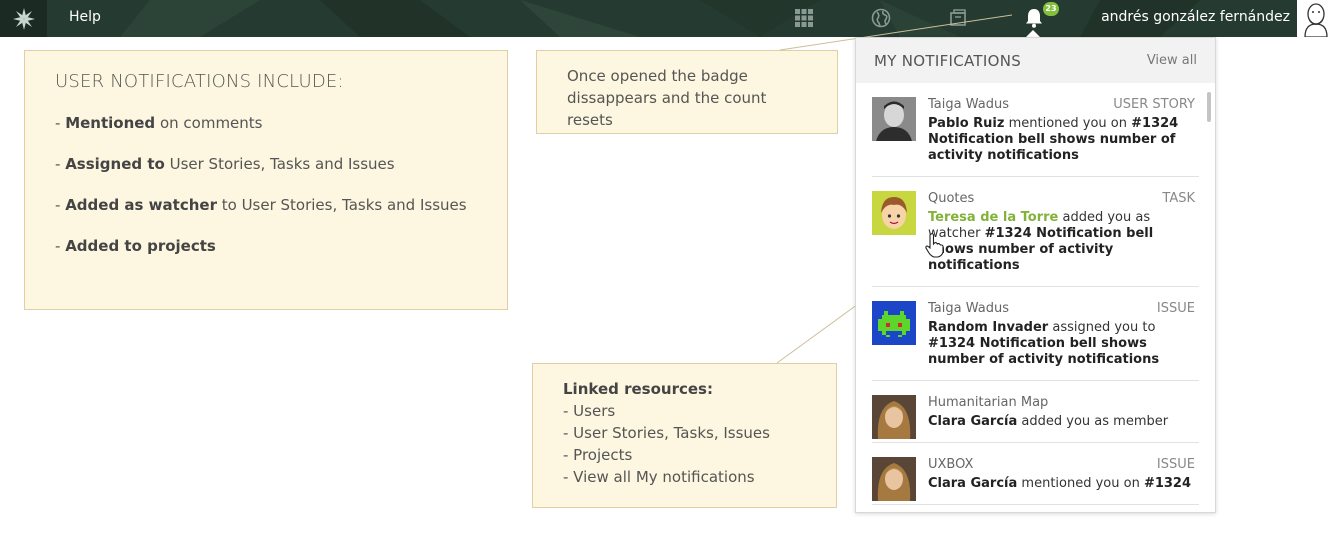  Describe the element at coordinates (1172, 60) in the screenshot. I see `view-all-link: View all` at that location.